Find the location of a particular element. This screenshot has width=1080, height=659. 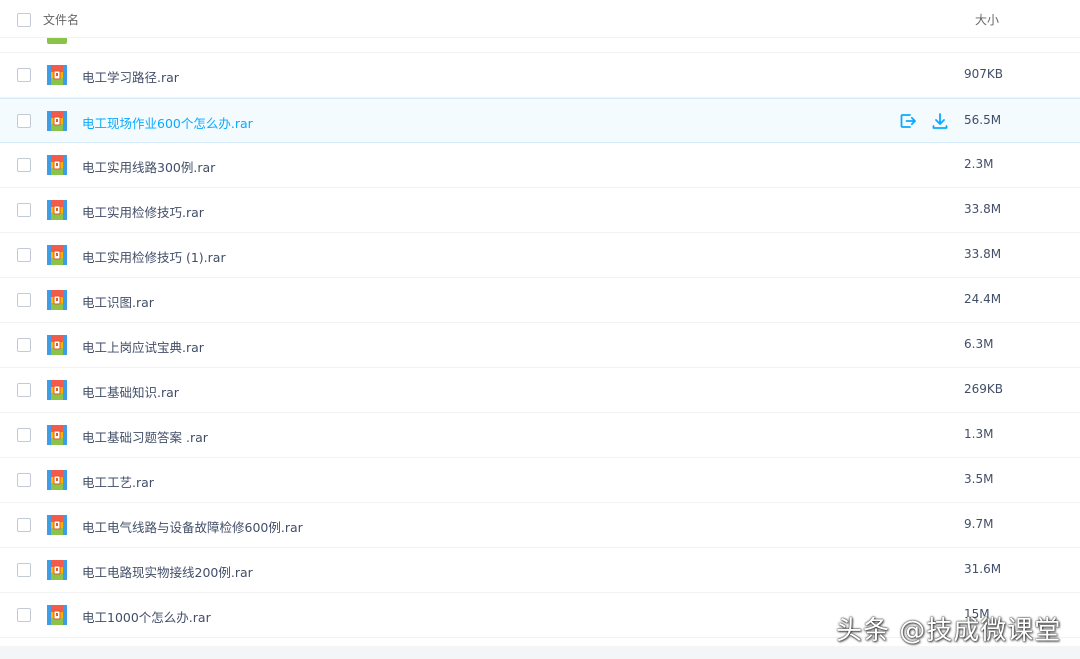

file-size: 3.5M is located at coordinates (979, 479).